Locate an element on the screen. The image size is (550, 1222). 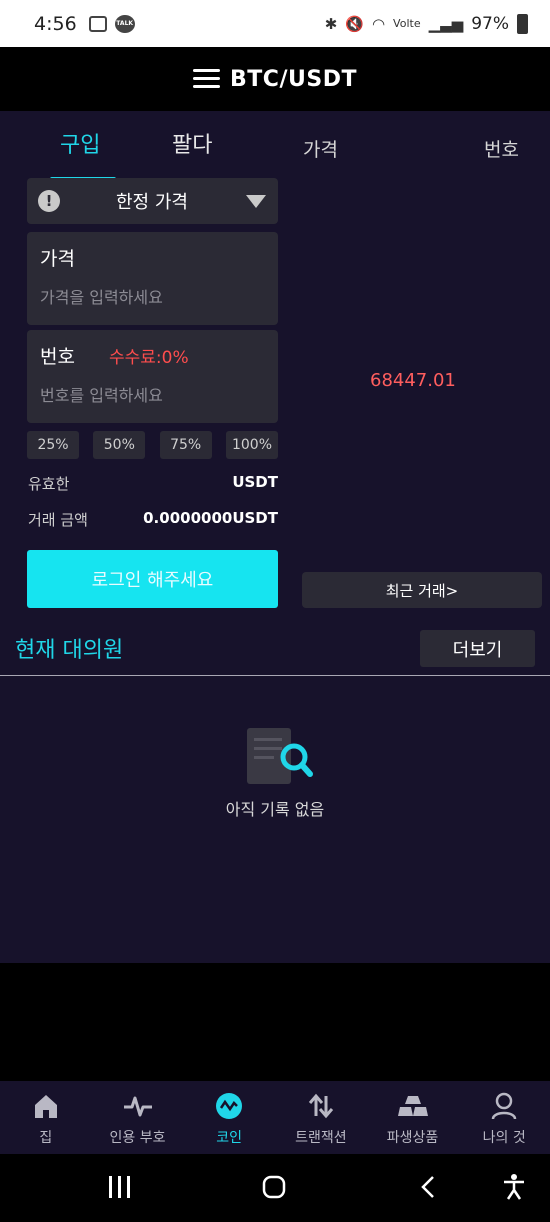
divider is located at coordinates (275, 675).